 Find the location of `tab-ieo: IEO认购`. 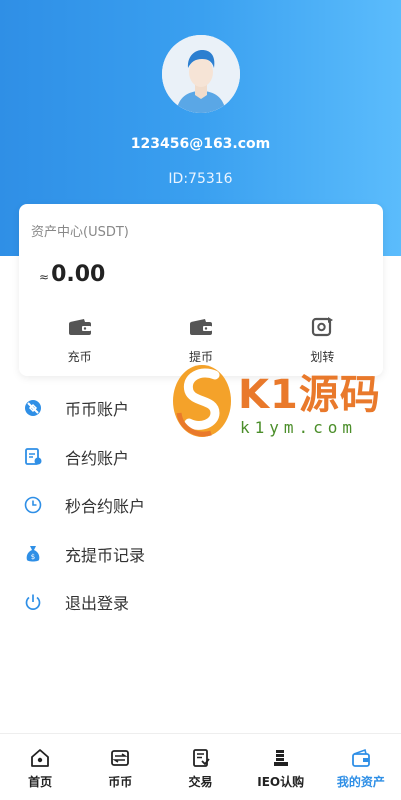

tab-ieo: IEO认购 is located at coordinates (281, 767).